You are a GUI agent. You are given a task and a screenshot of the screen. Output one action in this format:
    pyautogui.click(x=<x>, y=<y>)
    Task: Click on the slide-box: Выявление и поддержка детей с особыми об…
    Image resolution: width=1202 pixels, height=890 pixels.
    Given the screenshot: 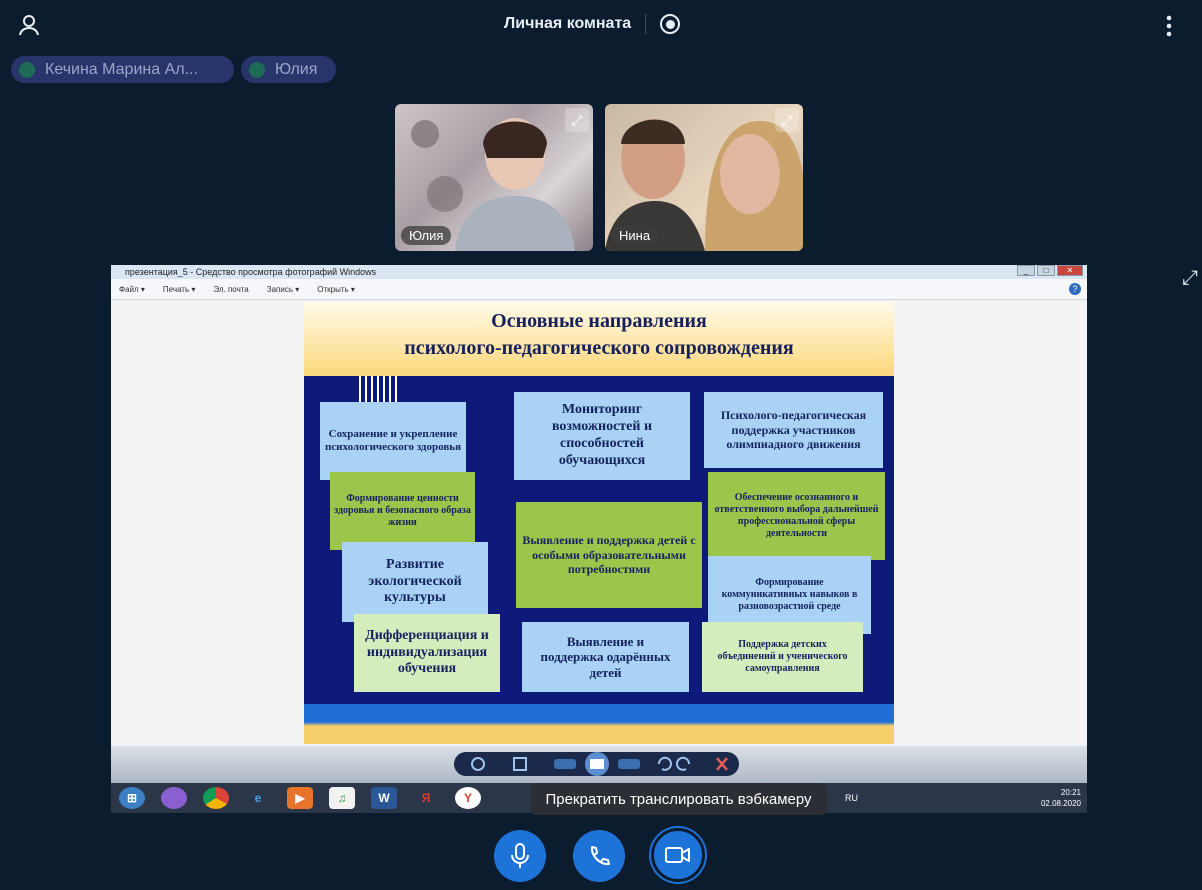 What is the action you would take?
    pyautogui.click(x=609, y=555)
    